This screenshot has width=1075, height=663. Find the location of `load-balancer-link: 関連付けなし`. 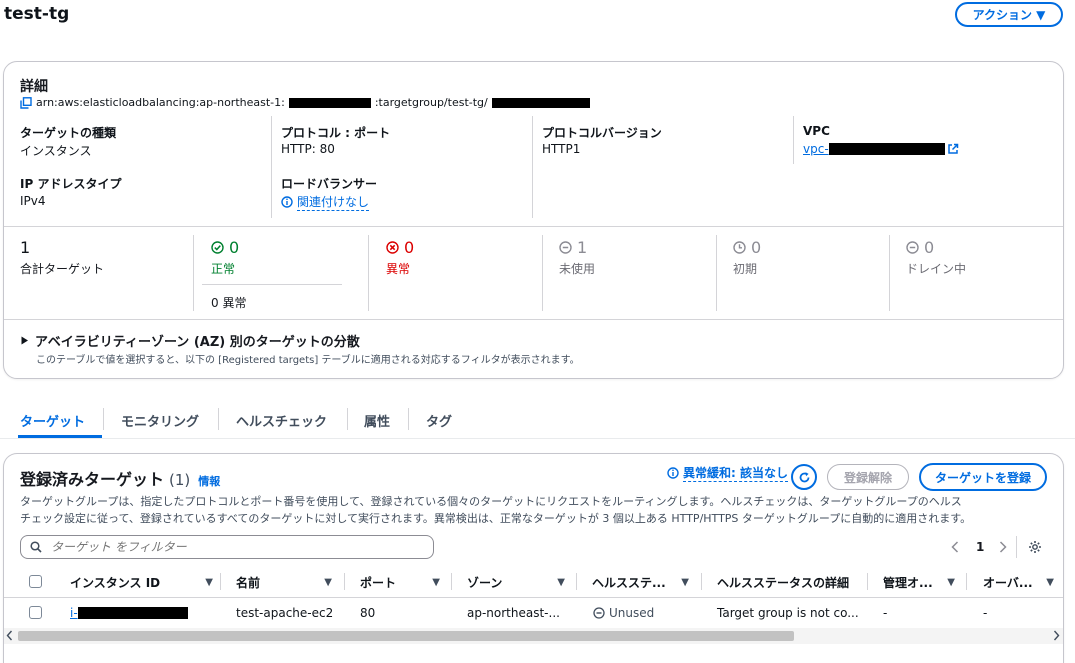

load-balancer-link: 関連付けなし is located at coordinates (333, 202).